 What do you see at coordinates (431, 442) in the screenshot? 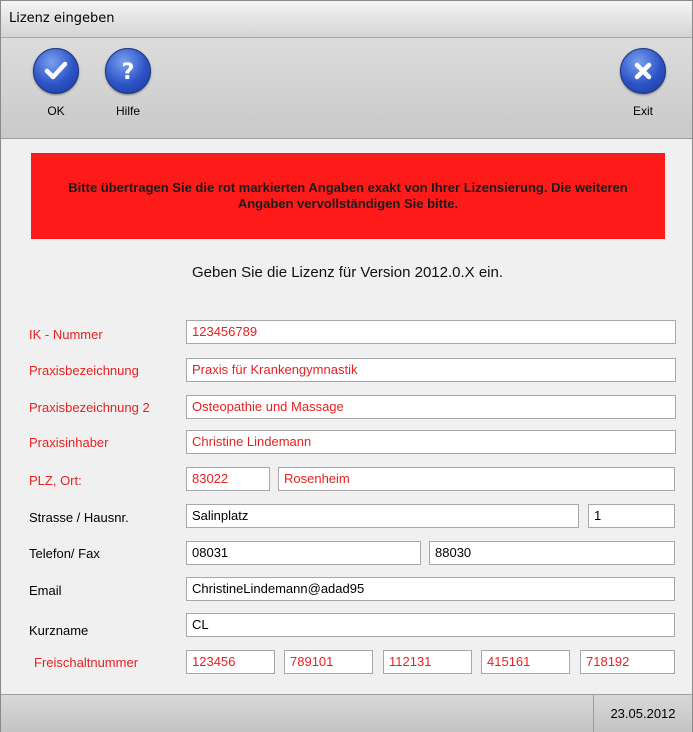
I see `inhaber-field: Christine Lindemann` at bounding box center [431, 442].